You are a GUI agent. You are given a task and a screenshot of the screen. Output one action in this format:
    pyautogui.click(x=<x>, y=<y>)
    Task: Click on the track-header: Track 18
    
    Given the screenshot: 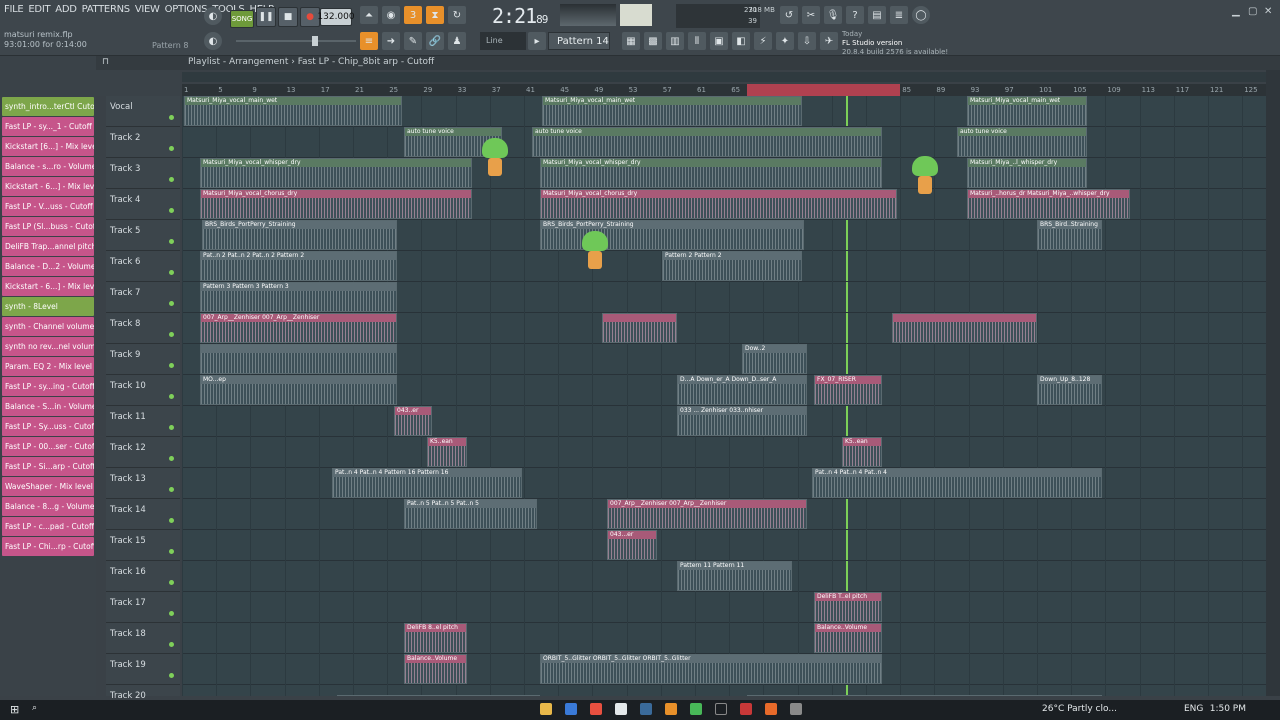 What is the action you would take?
    pyautogui.click(x=143, y=638)
    